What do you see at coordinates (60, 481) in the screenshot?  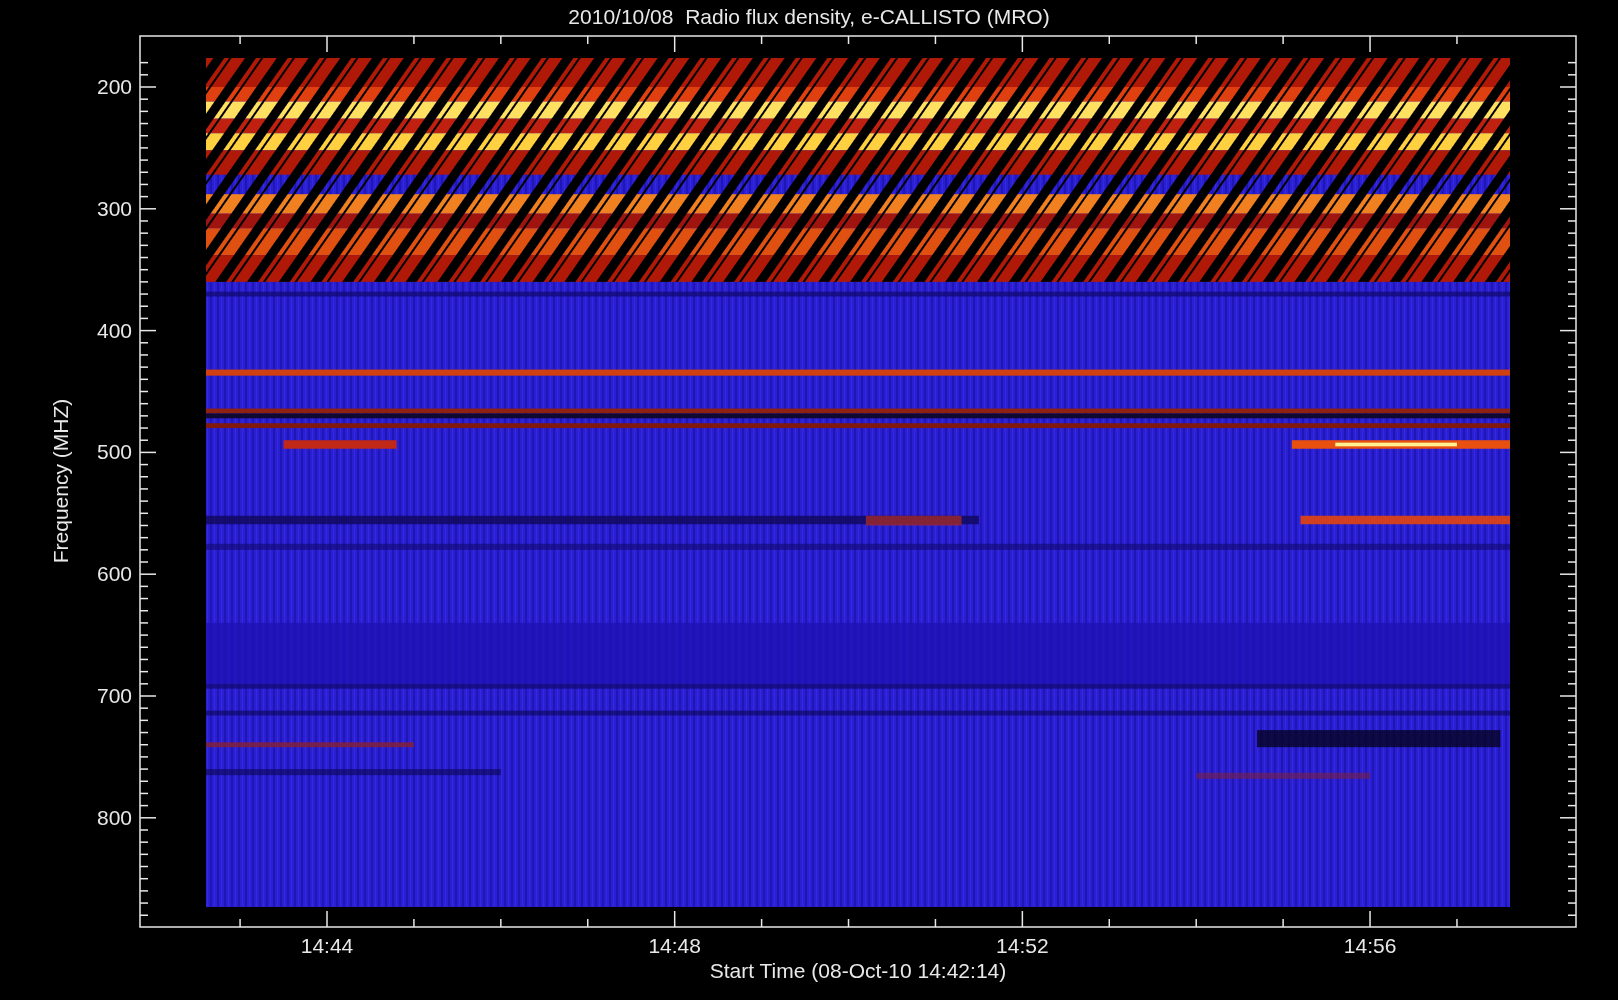 I see `y-axis-label: Frequency (MHZ)` at bounding box center [60, 481].